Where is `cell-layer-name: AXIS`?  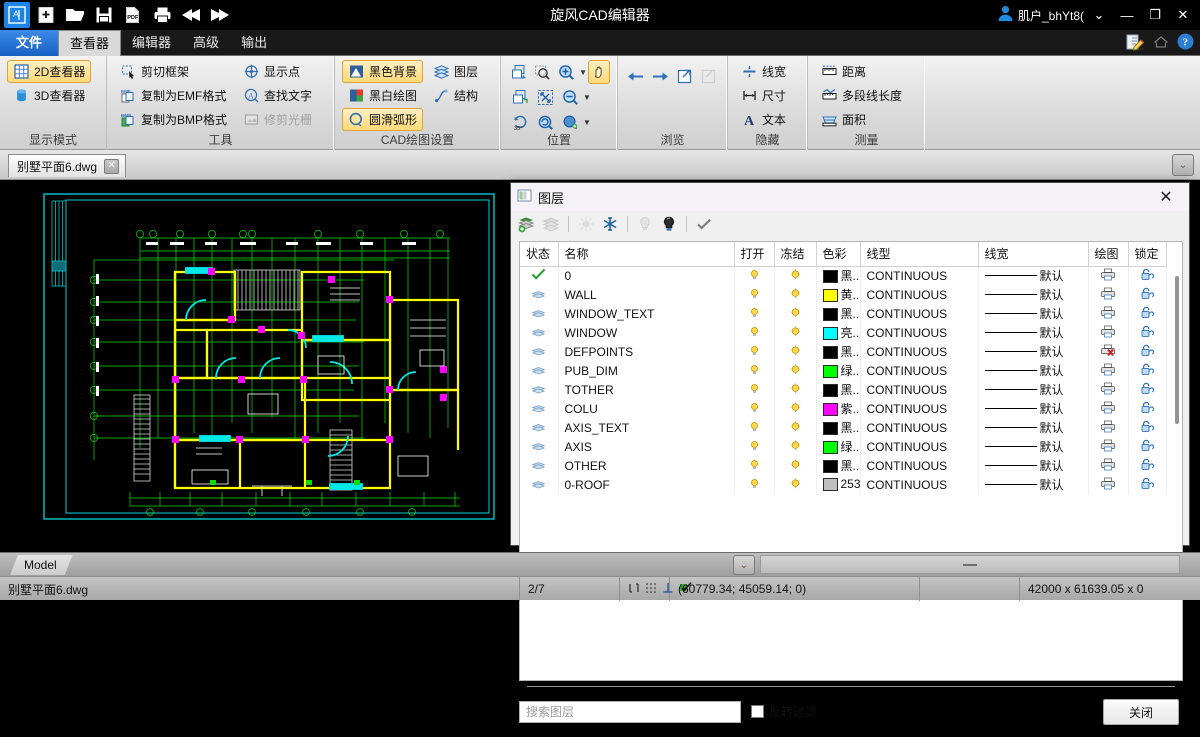
cell-layer-name: AXIS is located at coordinates (646, 446).